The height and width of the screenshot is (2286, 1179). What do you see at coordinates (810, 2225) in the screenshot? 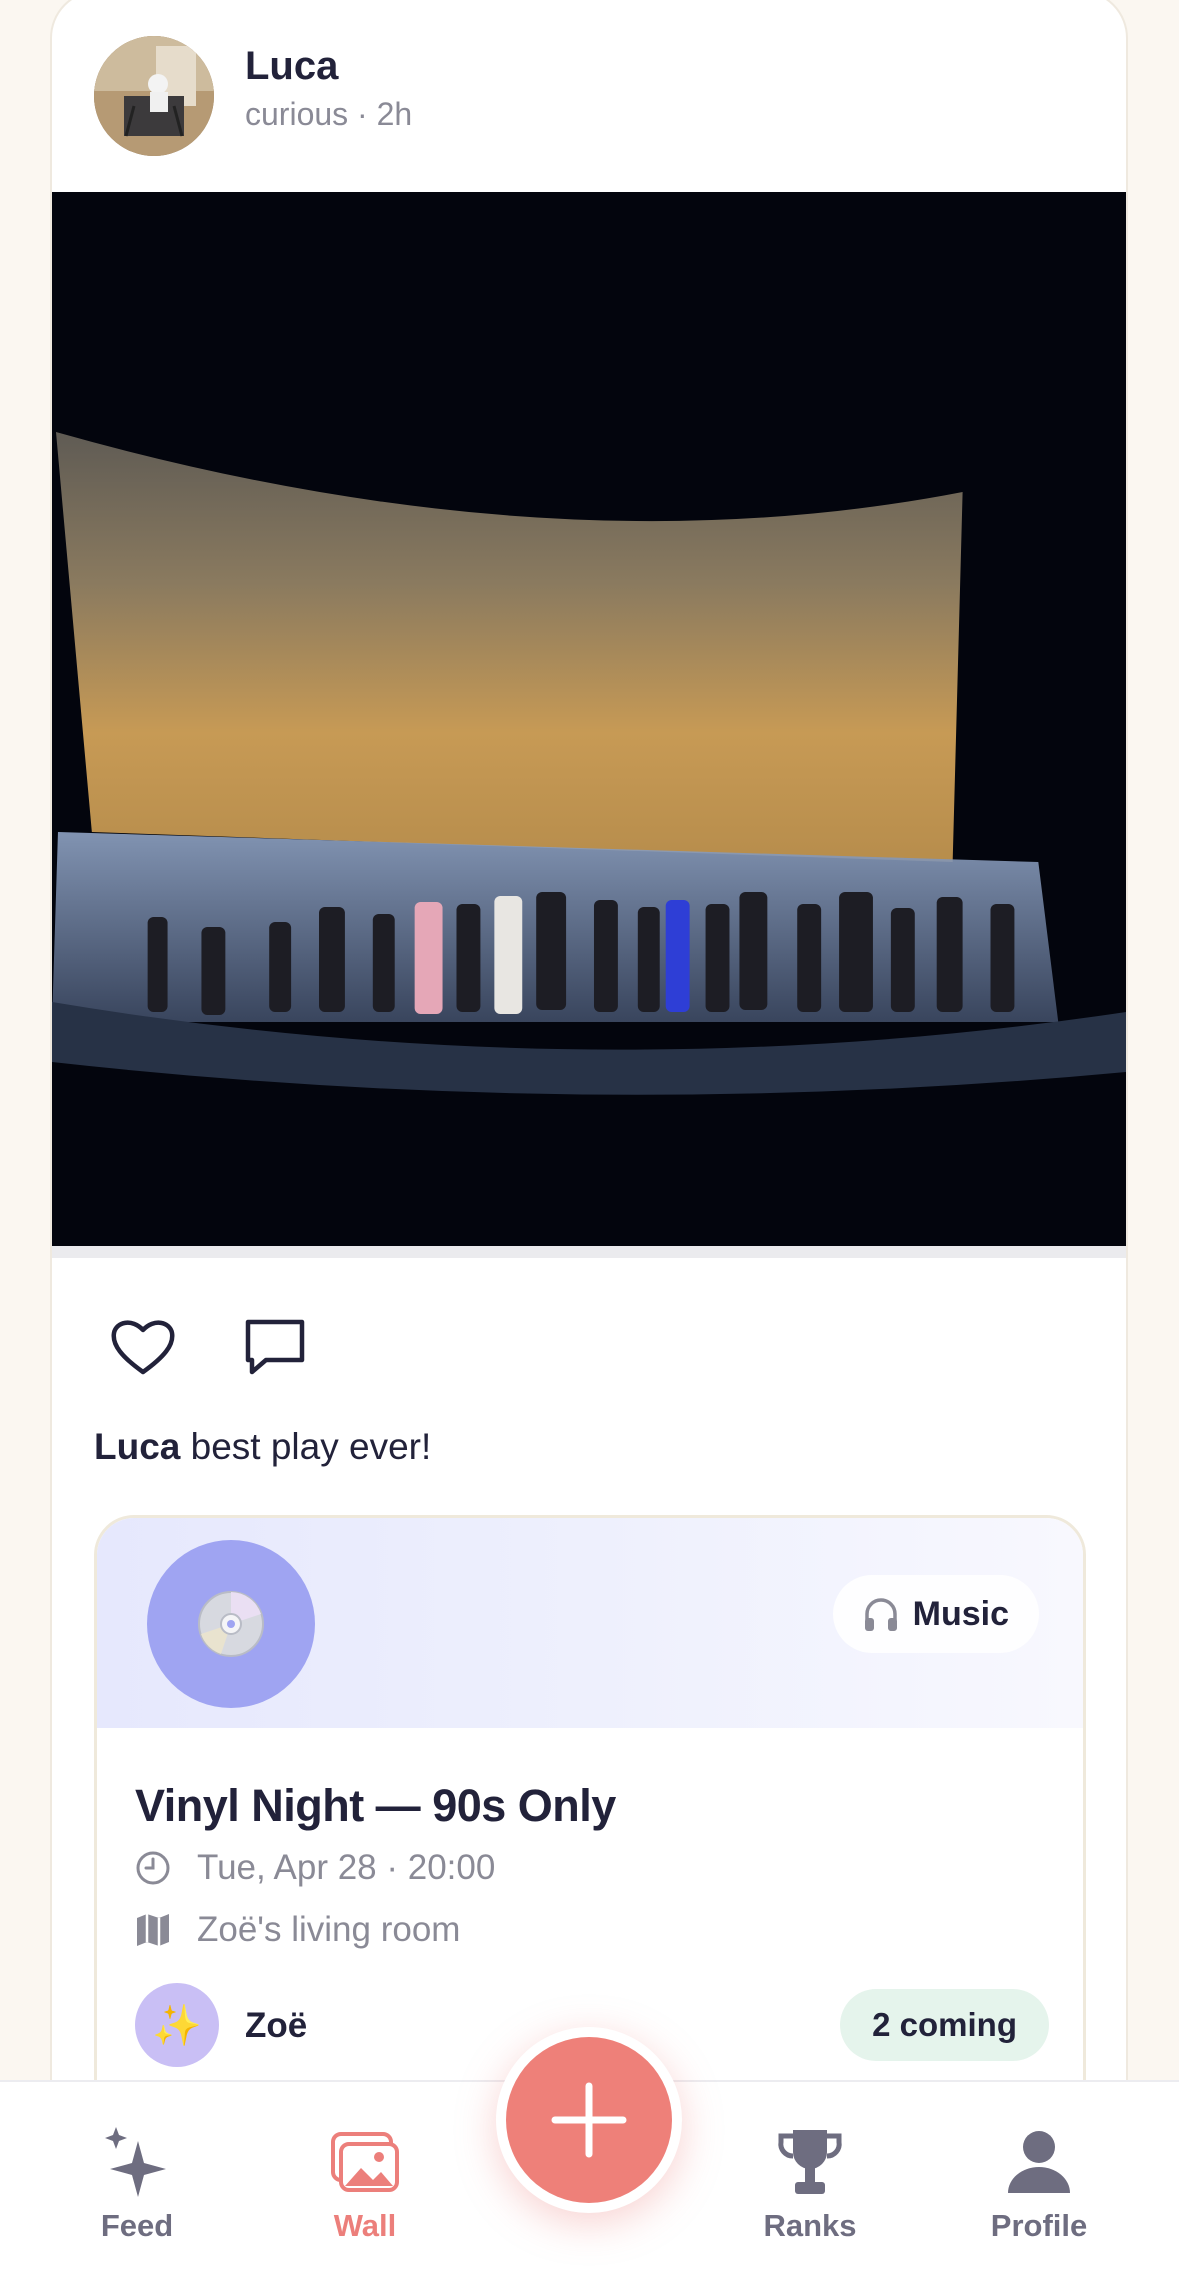
I see `tab-ranks-label: Ranks` at bounding box center [810, 2225].